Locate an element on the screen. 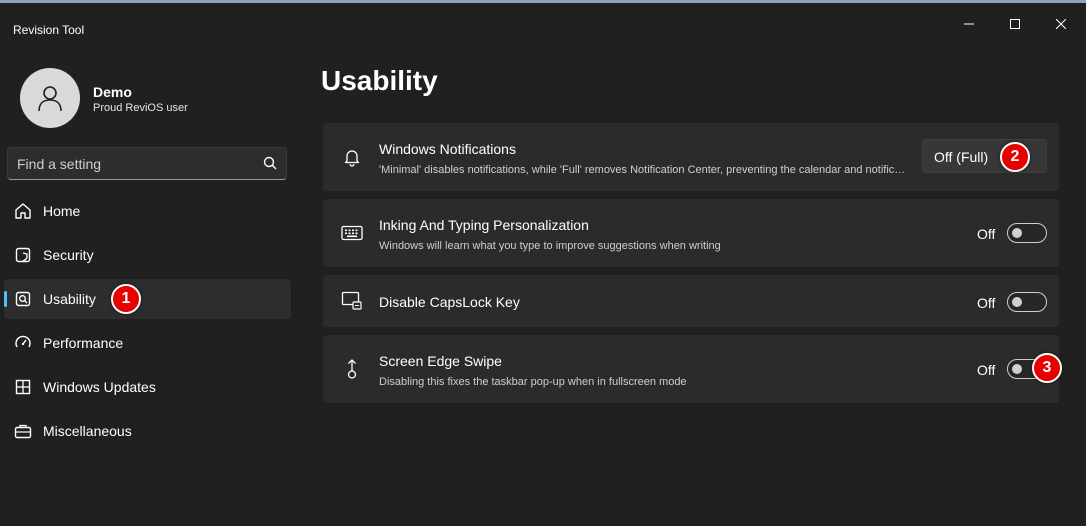 The width and height of the screenshot is (1086, 526). disable-capslock-toggle is located at coordinates (1027, 302).